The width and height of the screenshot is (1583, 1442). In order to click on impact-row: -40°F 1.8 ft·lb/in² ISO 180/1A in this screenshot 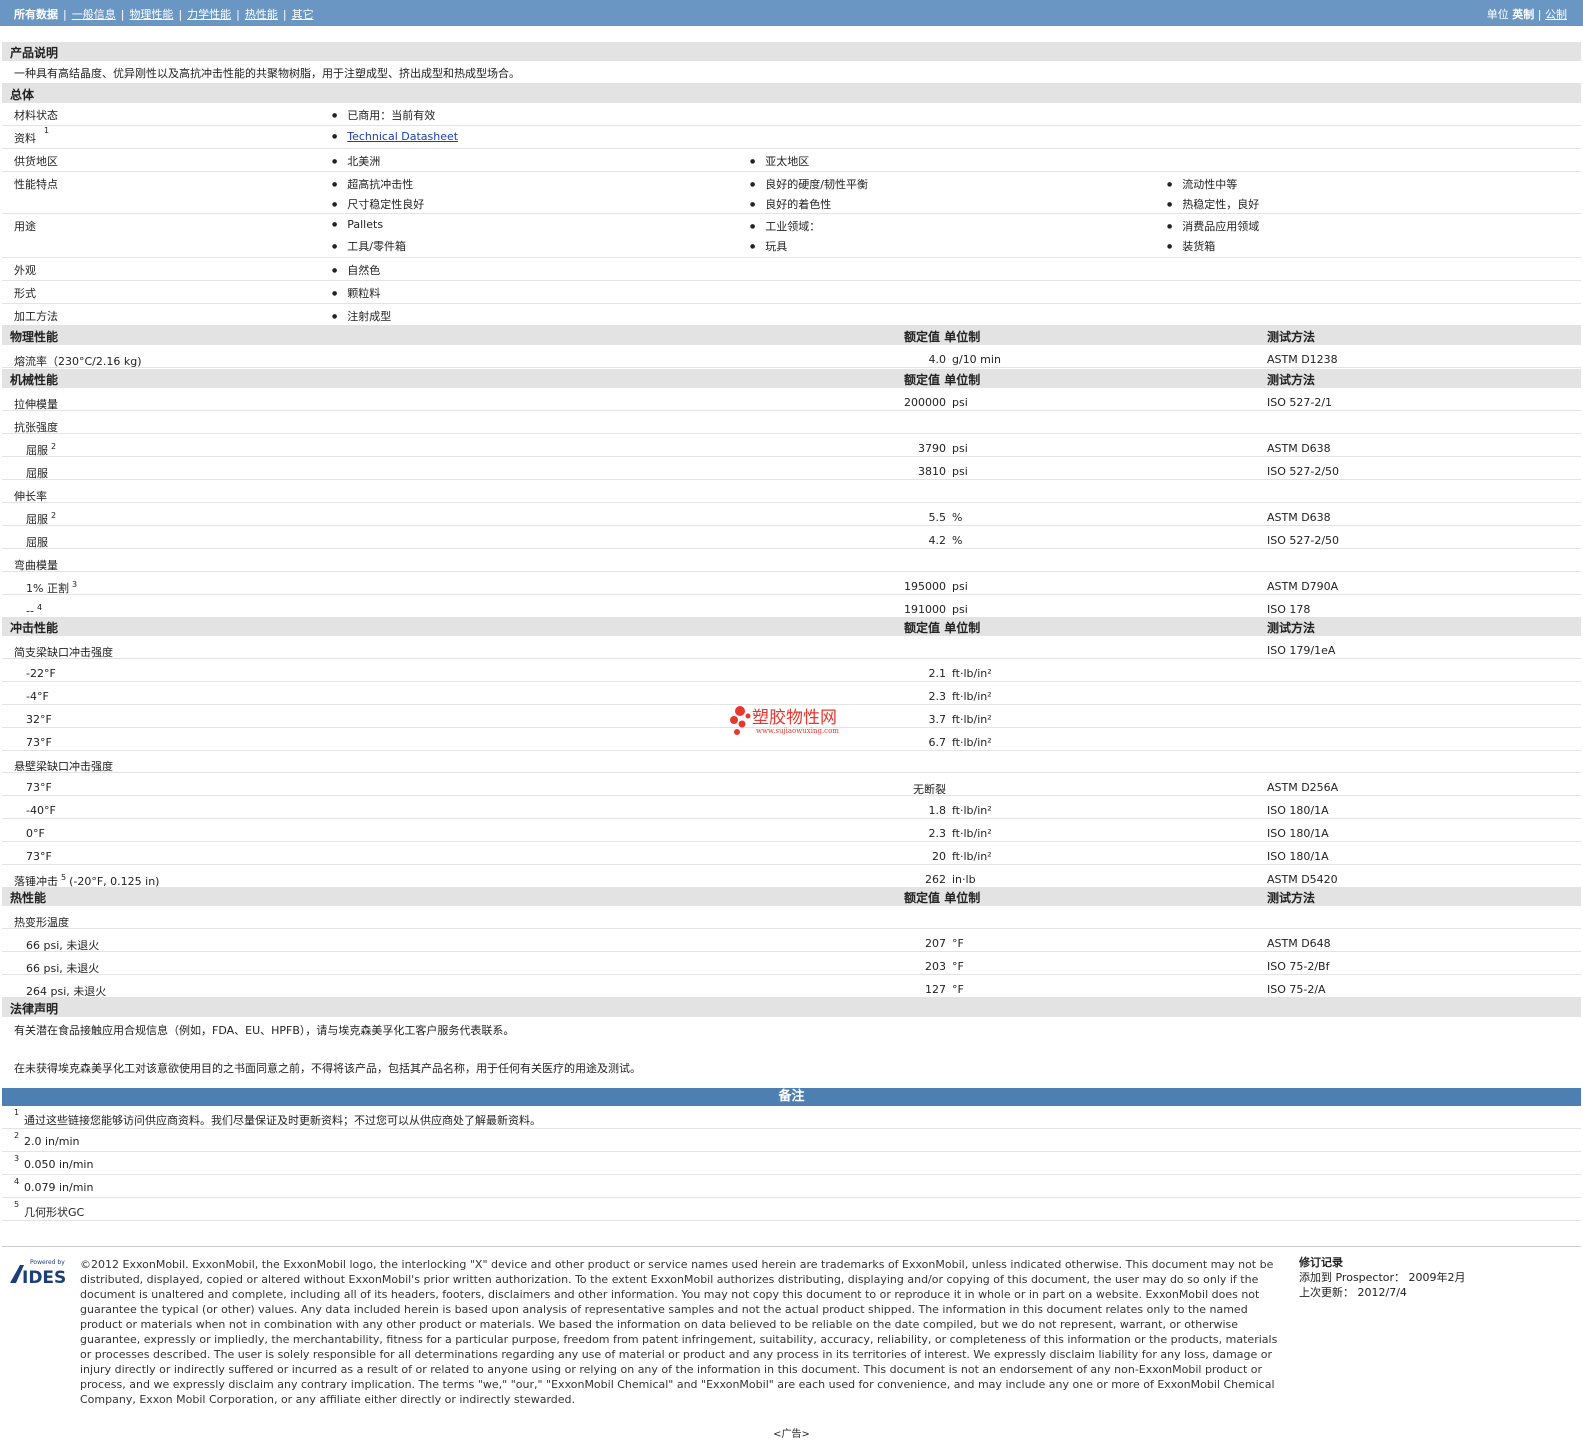, I will do `click(791, 807)`.